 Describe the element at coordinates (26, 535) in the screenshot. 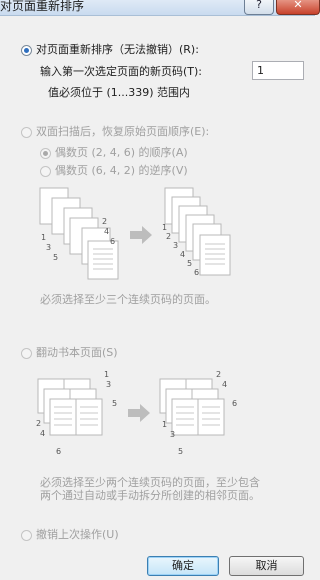

I see `undo-radio` at that location.